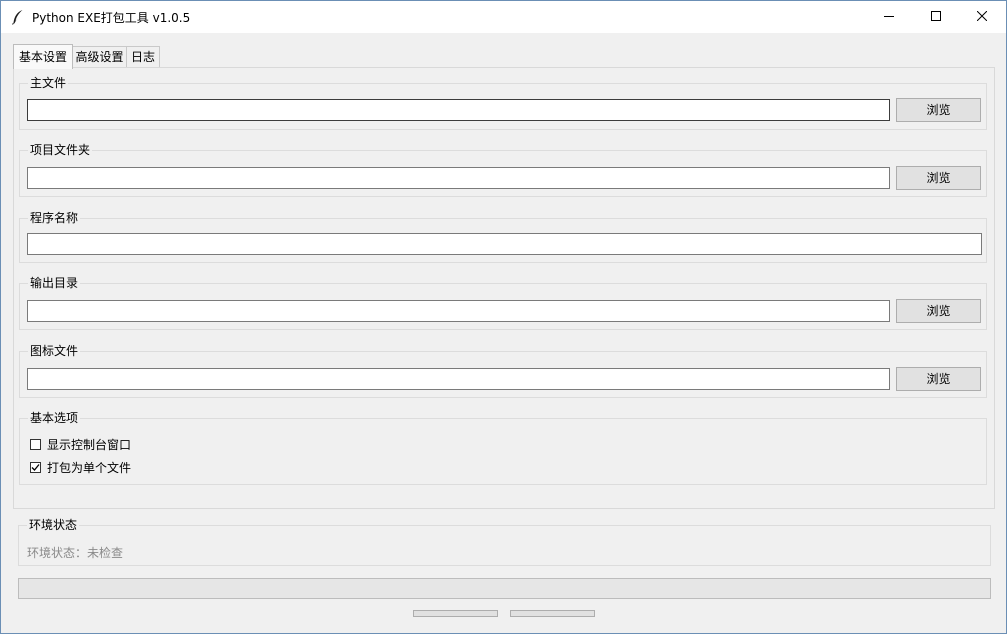  What do you see at coordinates (60, 150) in the screenshot?
I see `project-folder-label: 项目文件夹` at bounding box center [60, 150].